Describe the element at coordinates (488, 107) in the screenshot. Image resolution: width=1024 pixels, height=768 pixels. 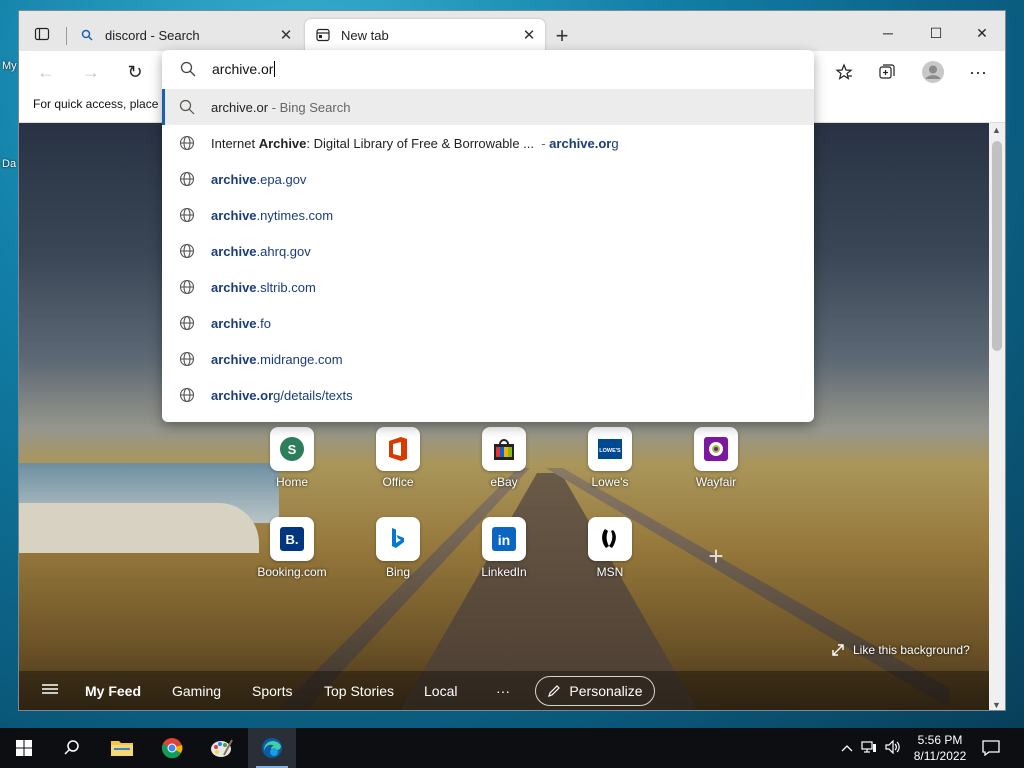
I see `suggestion-search-row: archive.or - Bing Search` at that location.